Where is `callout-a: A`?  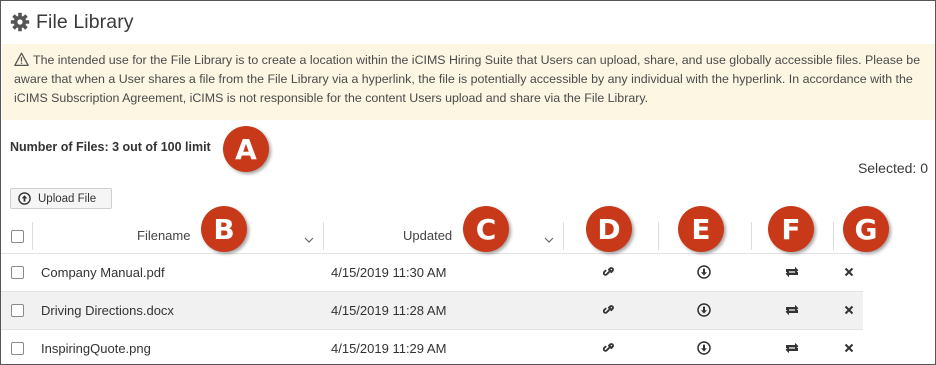
callout-a: A is located at coordinates (246, 149).